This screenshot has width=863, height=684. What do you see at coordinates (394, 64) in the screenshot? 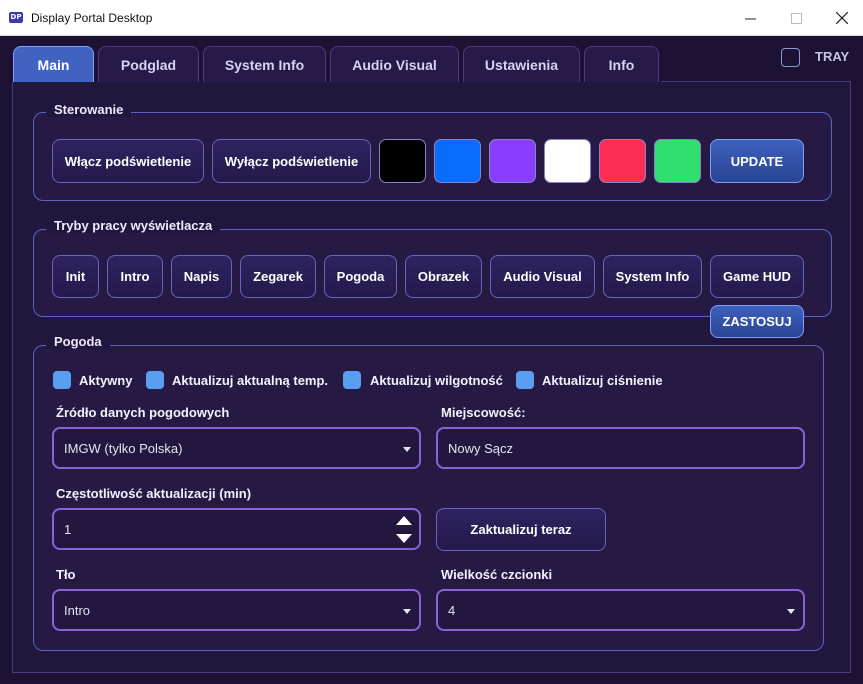
I see `tab-audio-visual: Audio Visual` at bounding box center [394, 64].